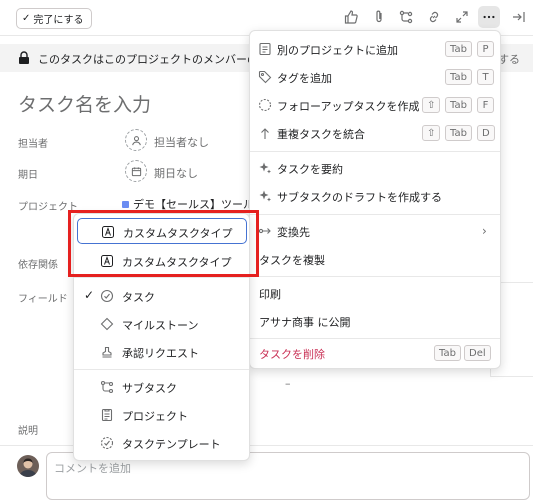 Image resolution: width=533 pixels, height=500 pixels. Describe the element at coordinates (351, 17) in the screenshot. I see `thumbs-up-icon` at that location.